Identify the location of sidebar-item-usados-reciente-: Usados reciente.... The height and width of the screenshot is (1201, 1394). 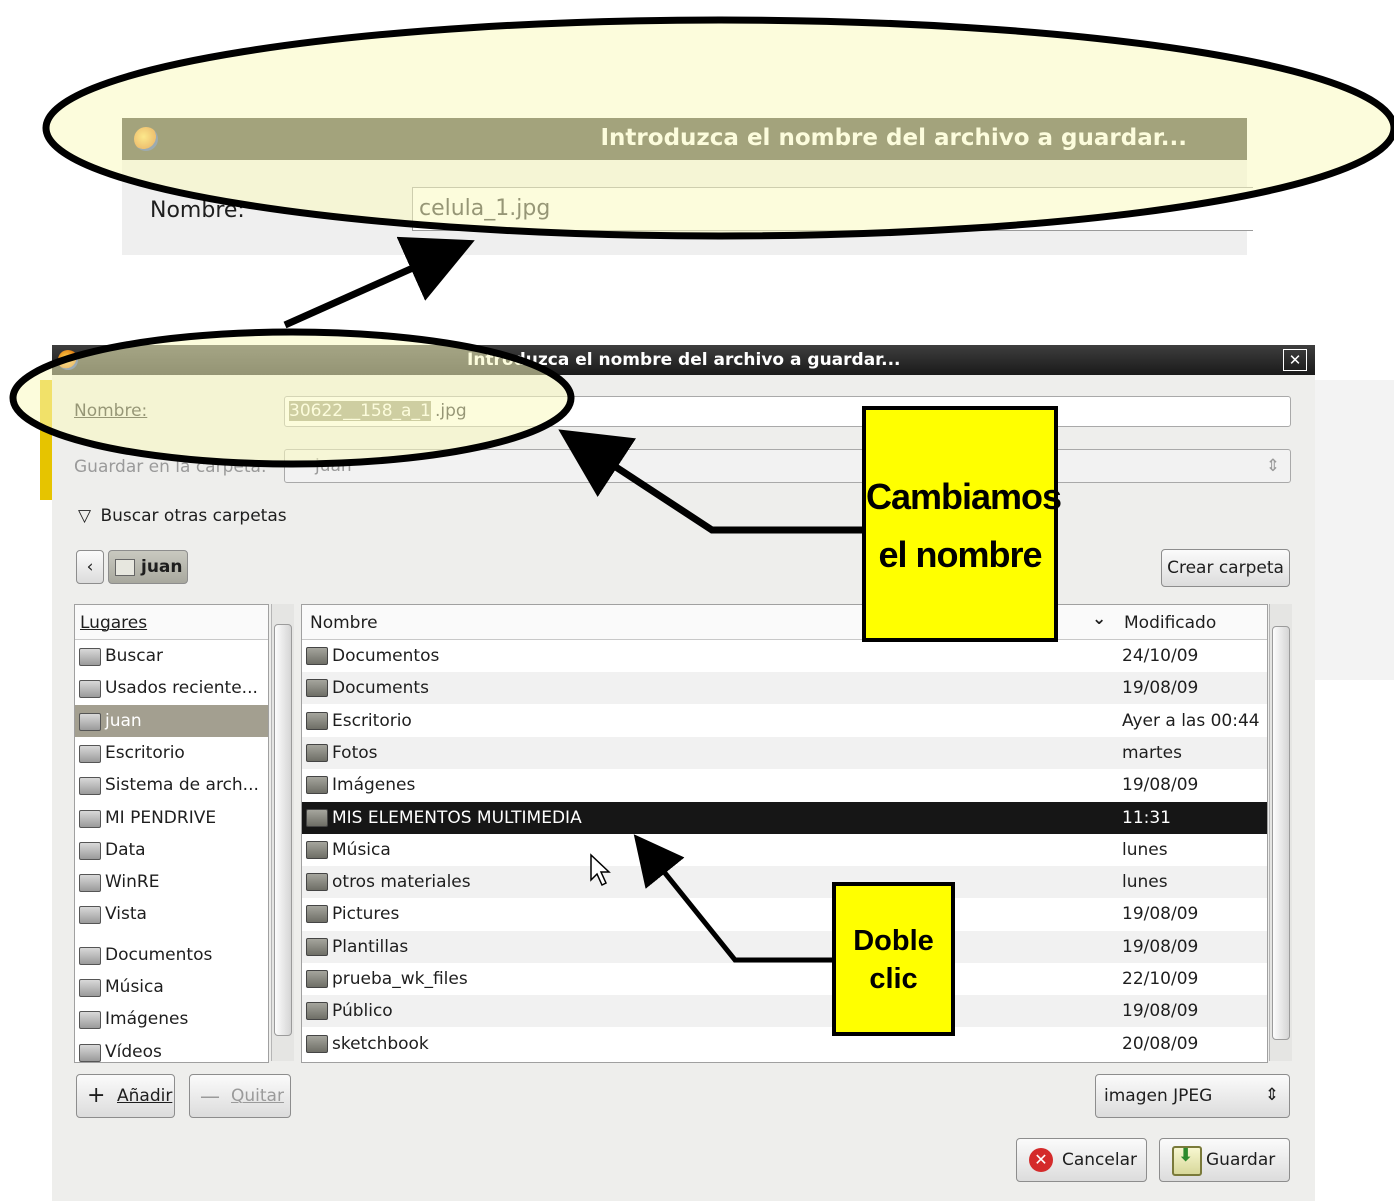
(171, 688).